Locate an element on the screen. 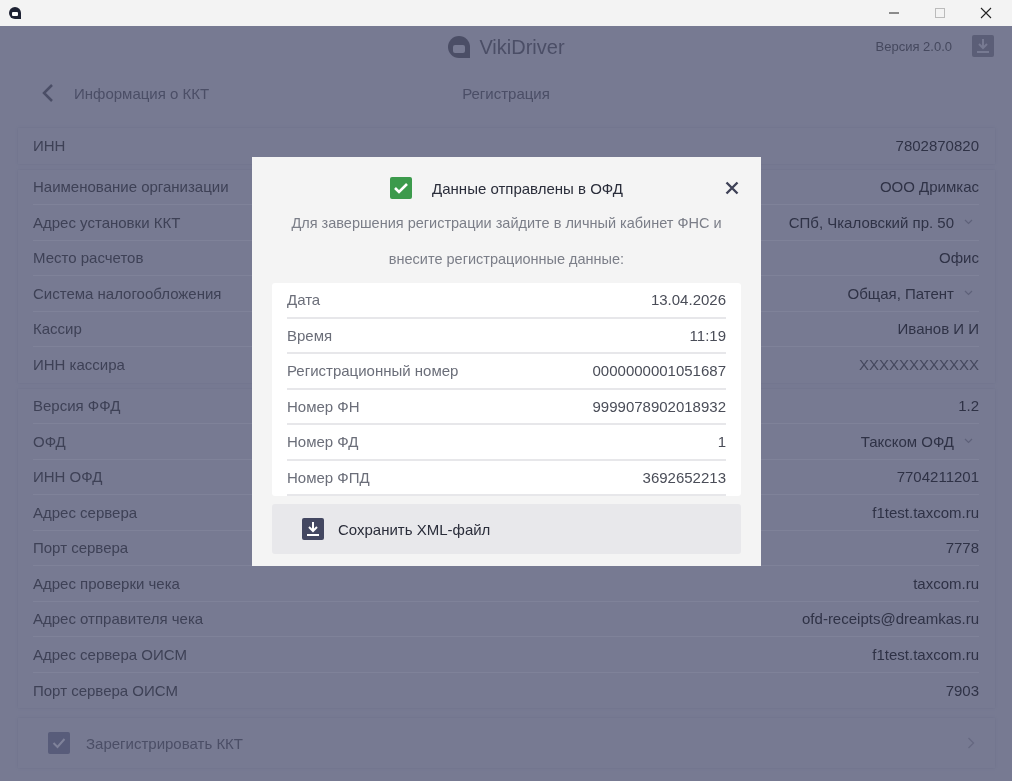 The image size is (1012, 781). field-label: Адрес отправителя чека is located at coordinates (118, 619).